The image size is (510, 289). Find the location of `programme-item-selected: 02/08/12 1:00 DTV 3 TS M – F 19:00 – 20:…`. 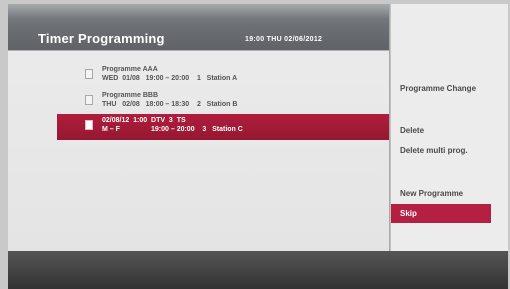

programme-item-selected: 02/08/12 1:00 DTV 3 TS M – F 19:00 – 20:… is located at coordinates (223, 127).